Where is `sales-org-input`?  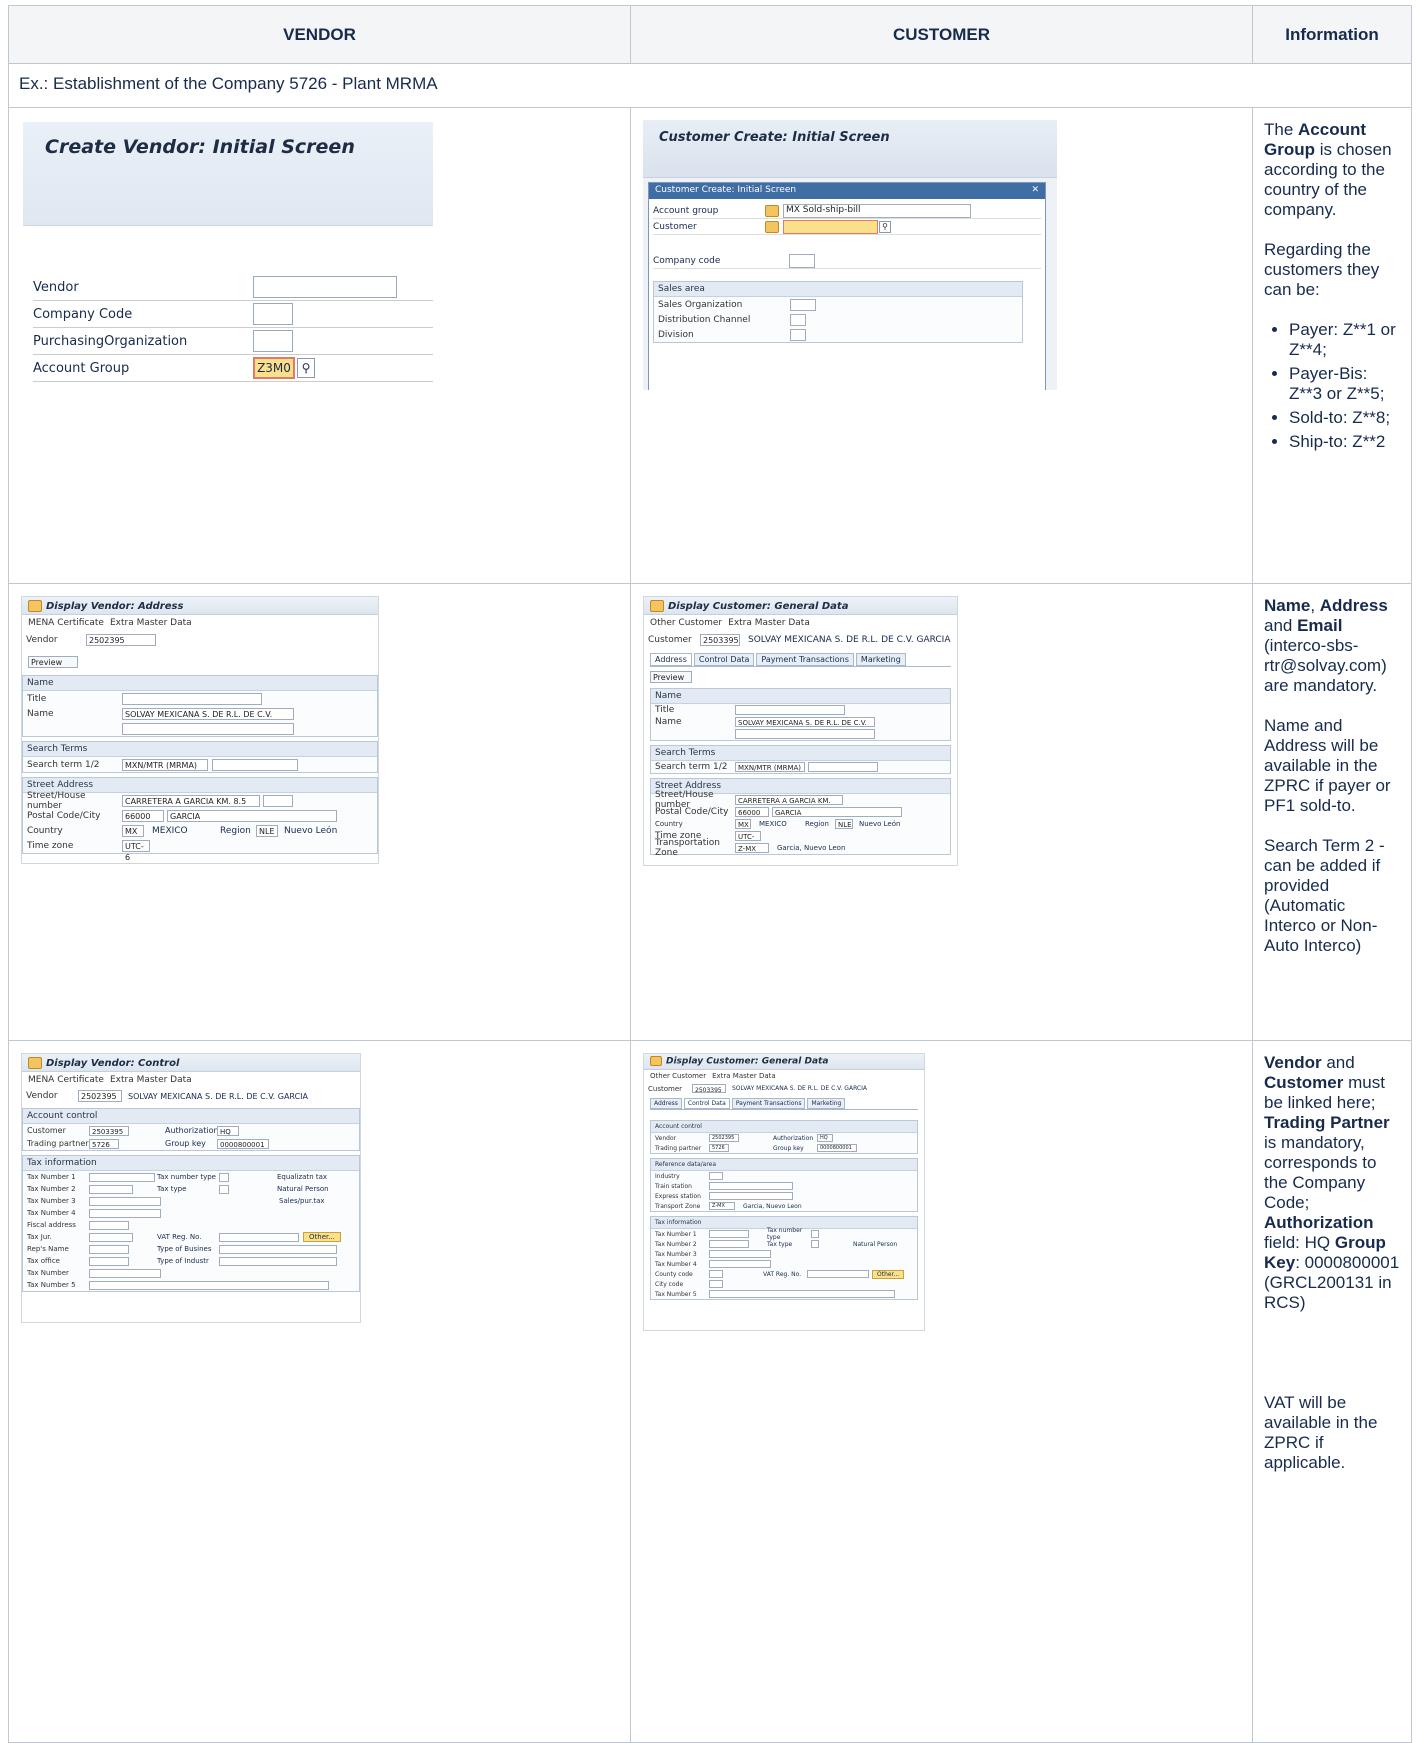 sales-org-input is located at coordinates (803, 304).